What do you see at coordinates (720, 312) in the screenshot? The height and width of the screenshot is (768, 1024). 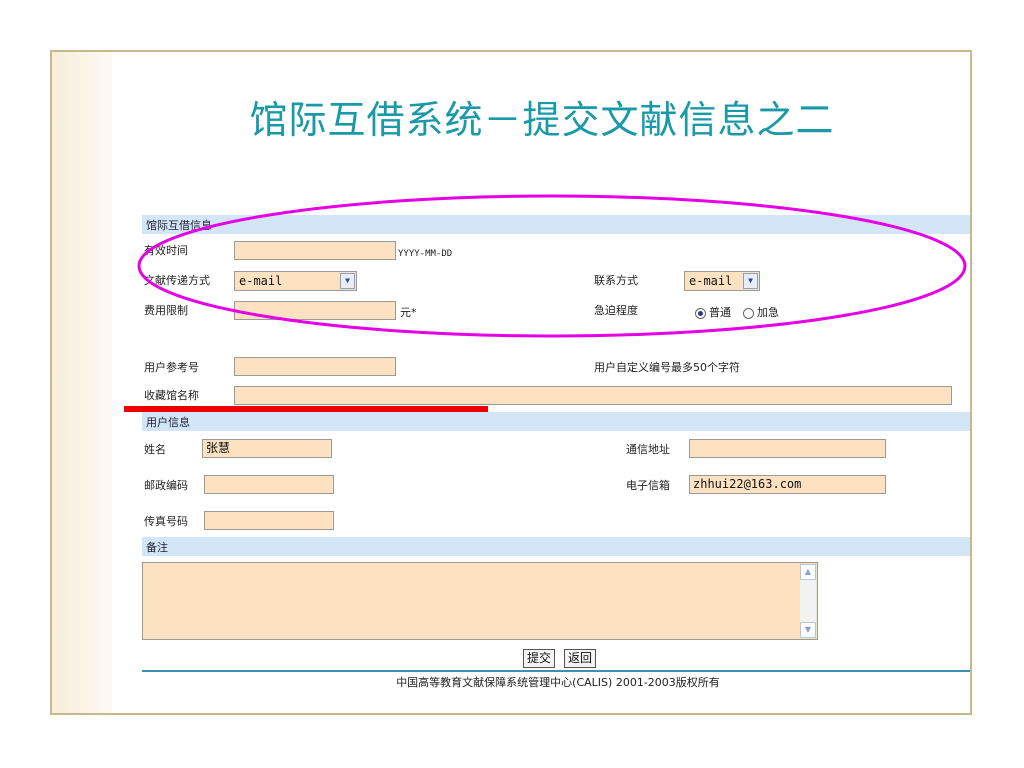 I see `urgency-normal-label: 普通` at bounding box center [720, 312].